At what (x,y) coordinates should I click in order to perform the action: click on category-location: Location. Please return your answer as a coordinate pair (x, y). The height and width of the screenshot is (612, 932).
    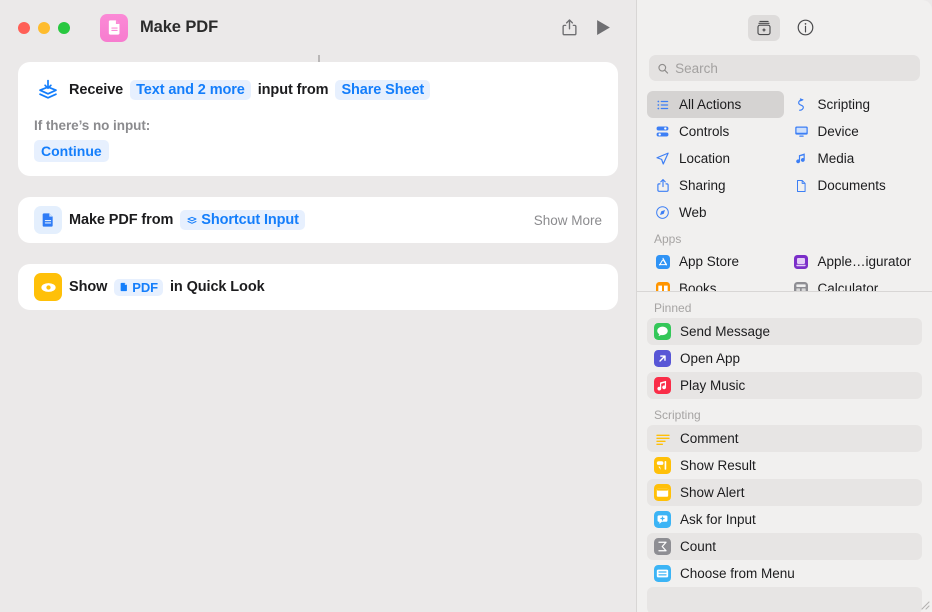
    Looking at the image, I should click on (715, 158).